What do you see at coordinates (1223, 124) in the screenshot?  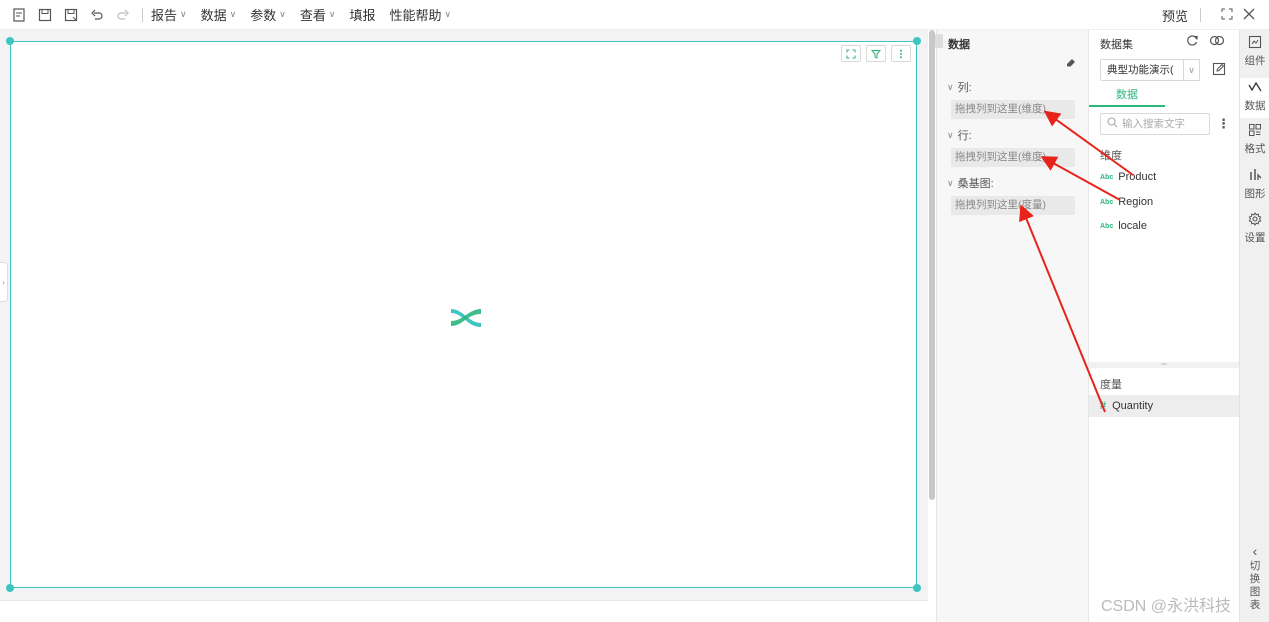 I see `more-options-icon: ⋮` at bounding box center [1223, 124].